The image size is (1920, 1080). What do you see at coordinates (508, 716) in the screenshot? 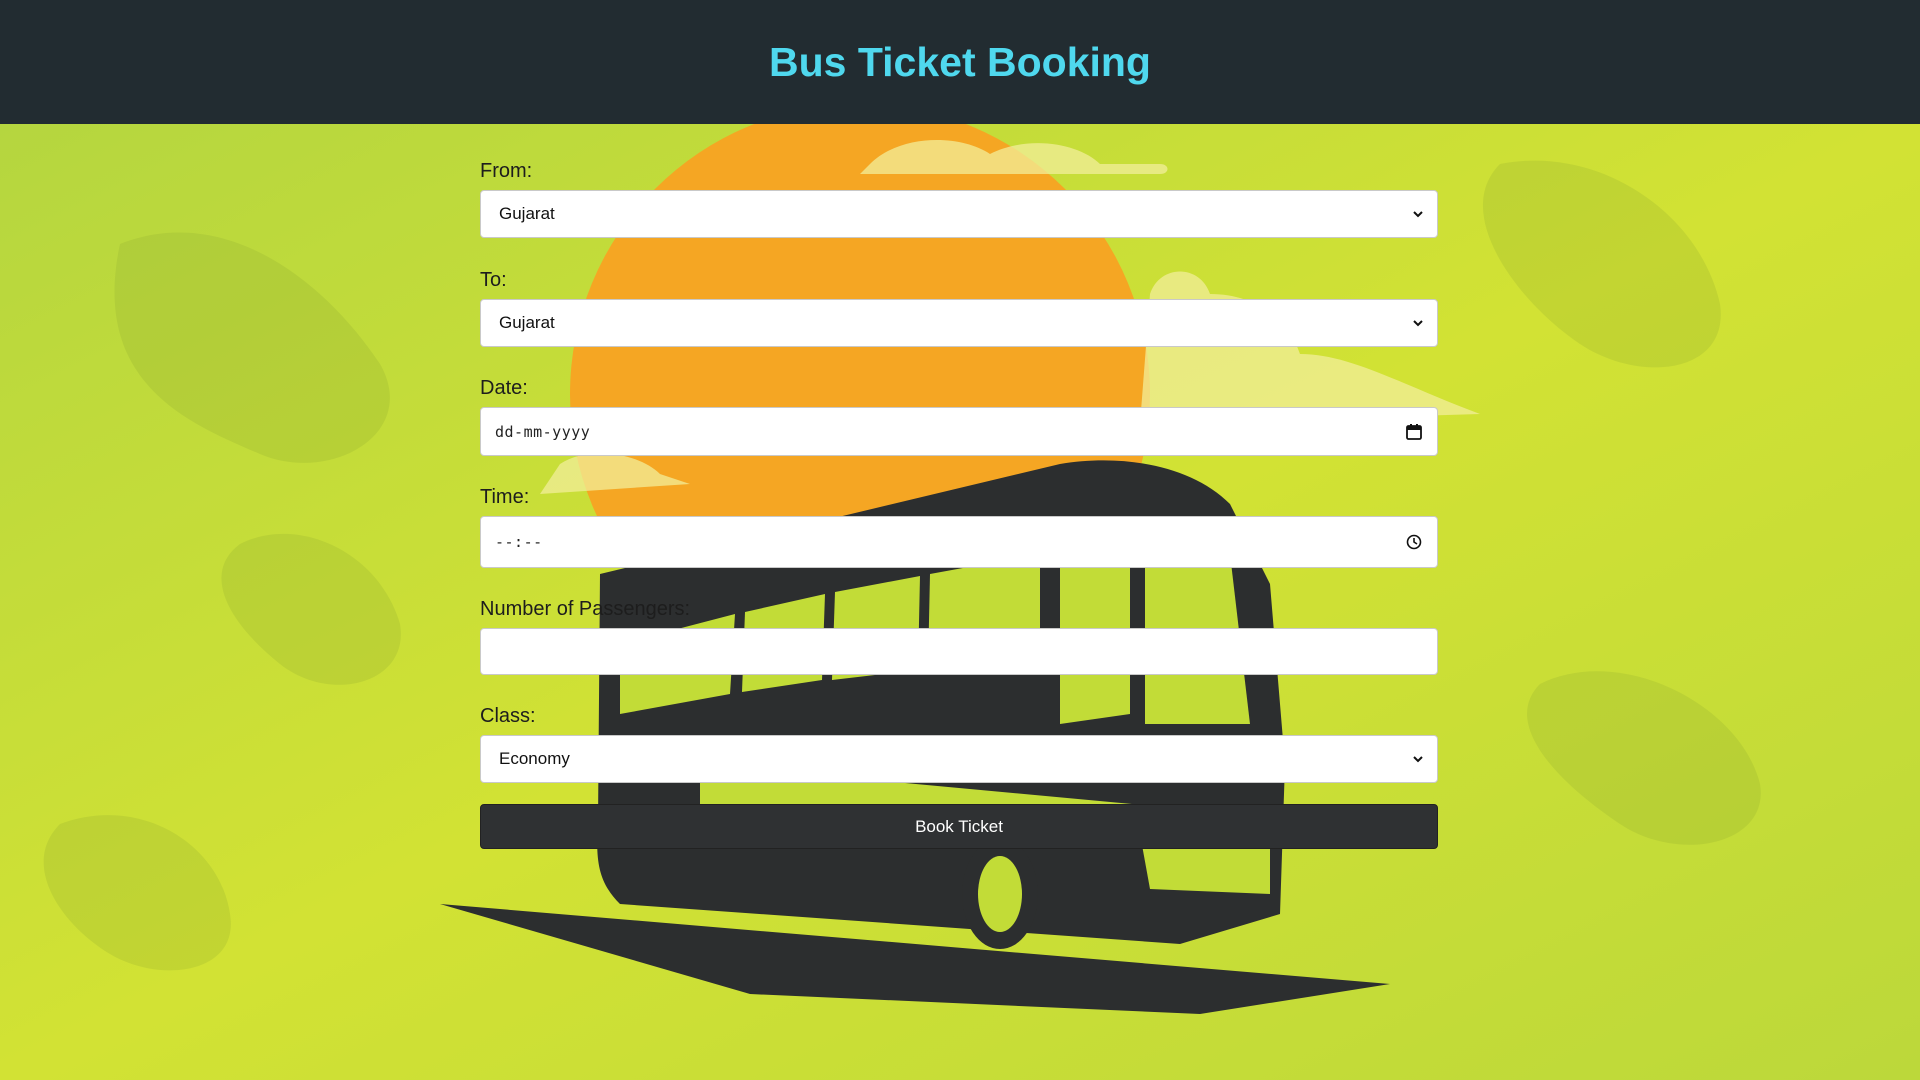
I see `class-label: Class:` at bounding box center [508, 716].